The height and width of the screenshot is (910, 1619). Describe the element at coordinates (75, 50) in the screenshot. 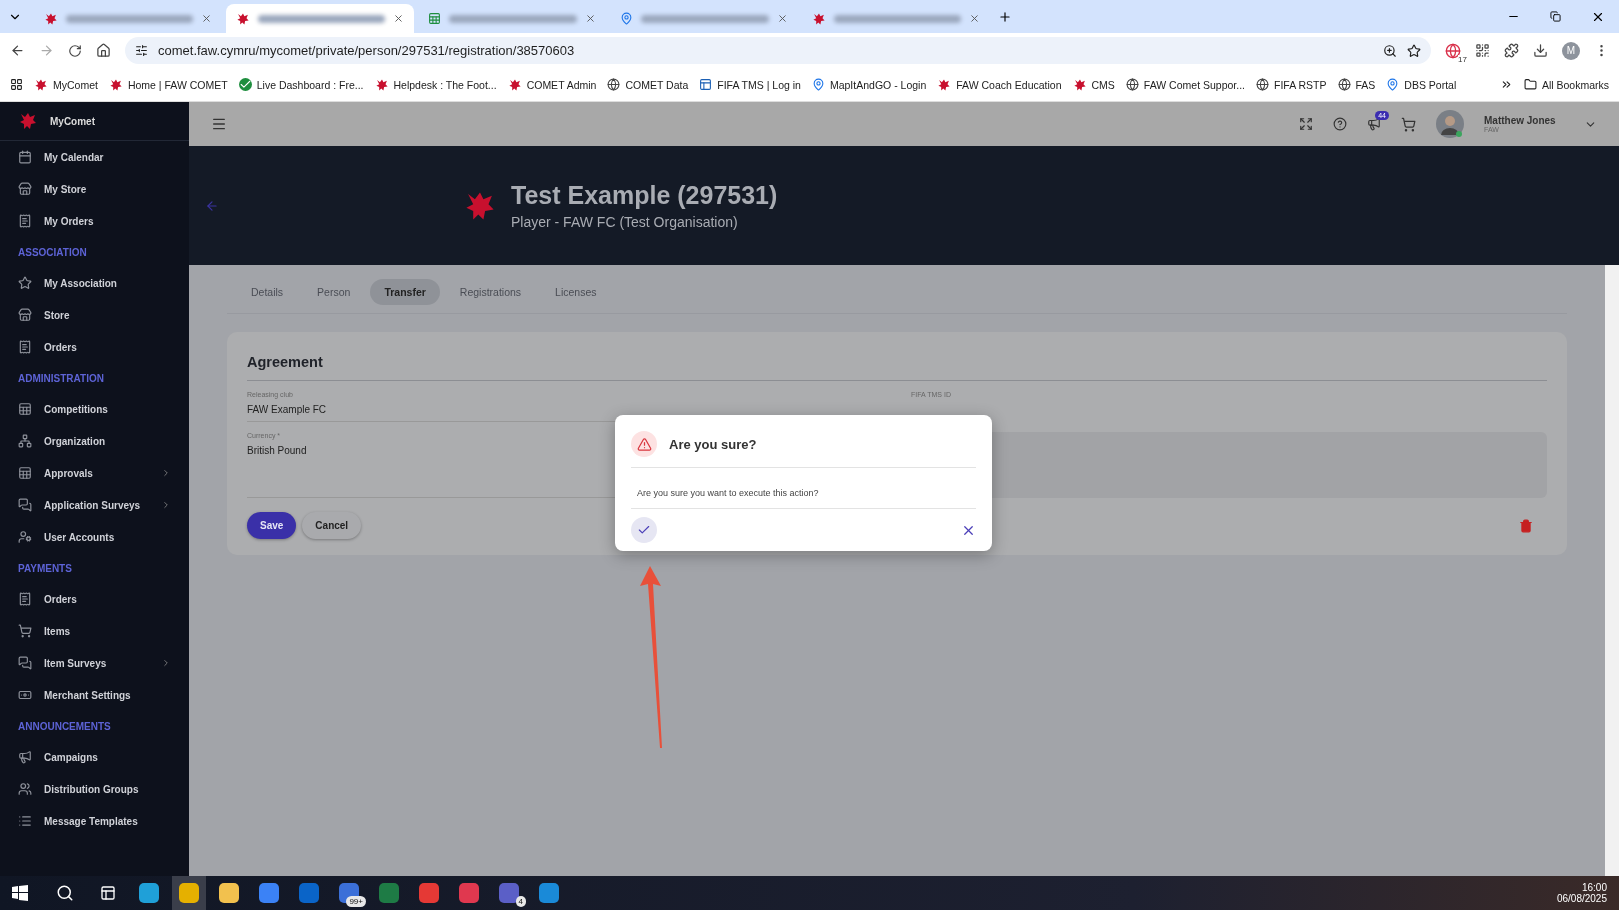

I see `reload-icon` at that location.